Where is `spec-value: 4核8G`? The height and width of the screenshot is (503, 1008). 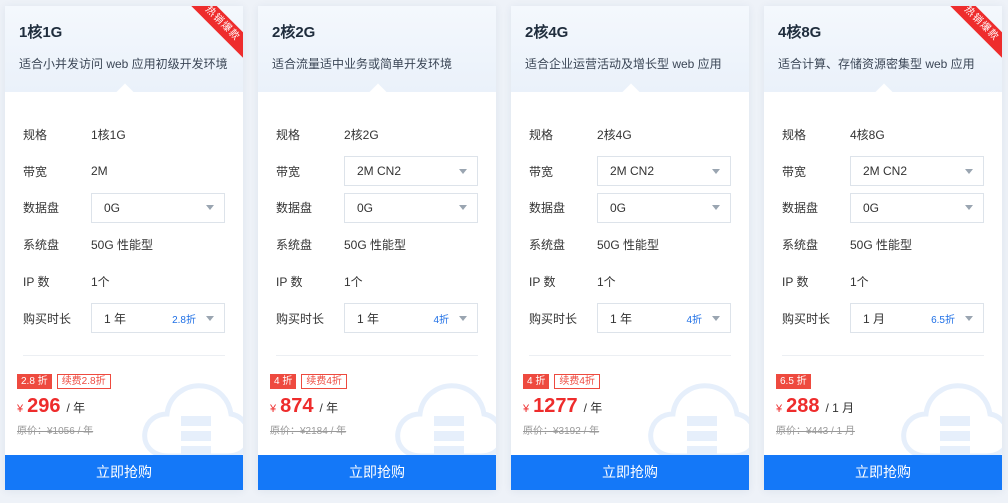 spec-value: 4核8G is located at coordinates (867, 134).